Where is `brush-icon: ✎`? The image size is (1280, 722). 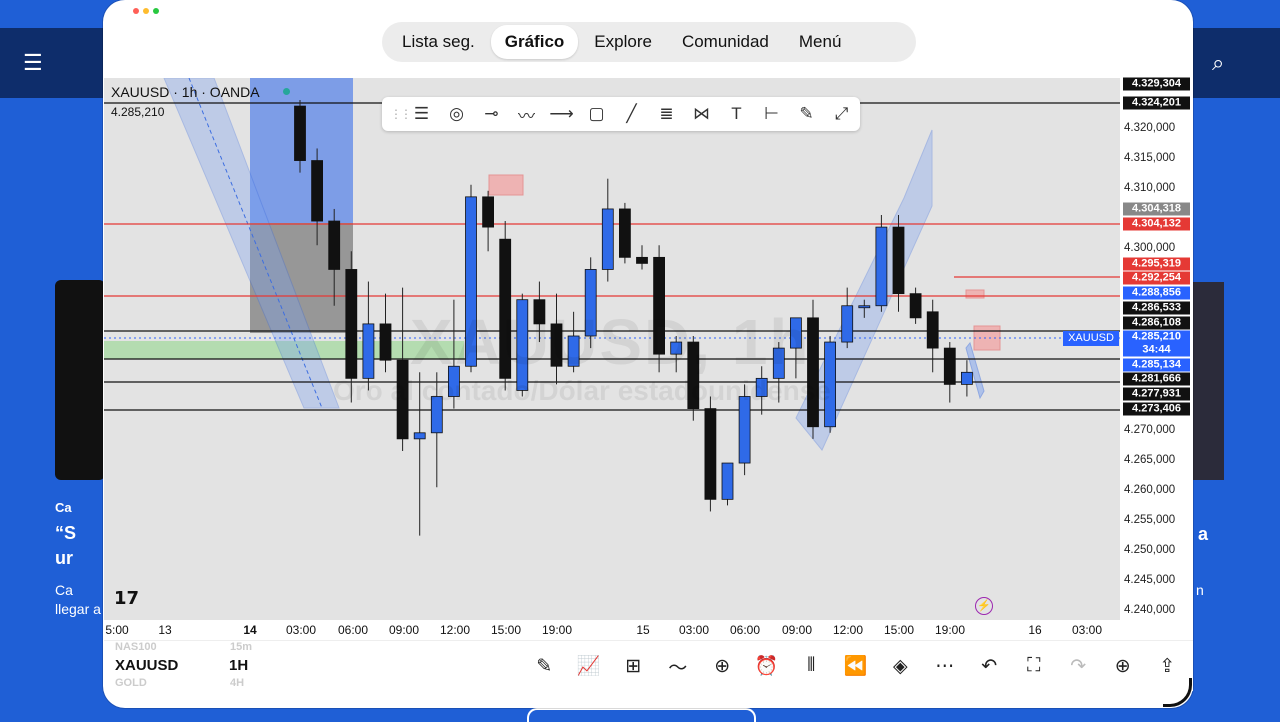
brush-icon: ✎ is located at coordinates (806, 114).